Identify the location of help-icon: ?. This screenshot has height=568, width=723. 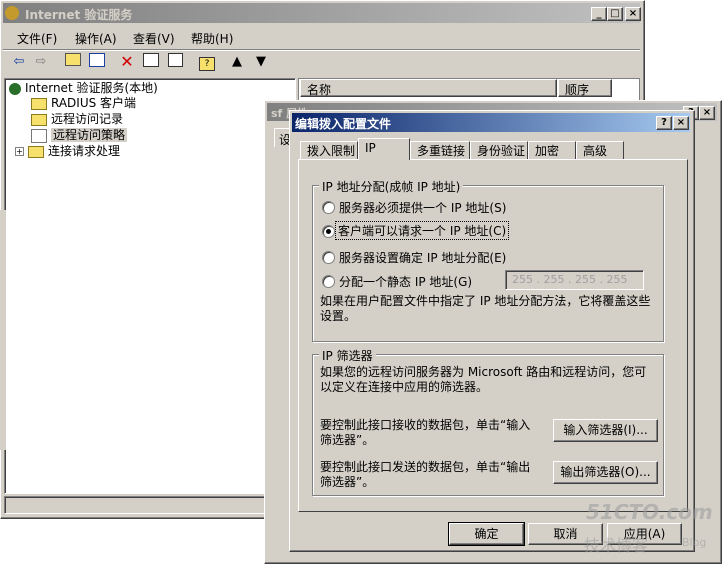
(207, 63).